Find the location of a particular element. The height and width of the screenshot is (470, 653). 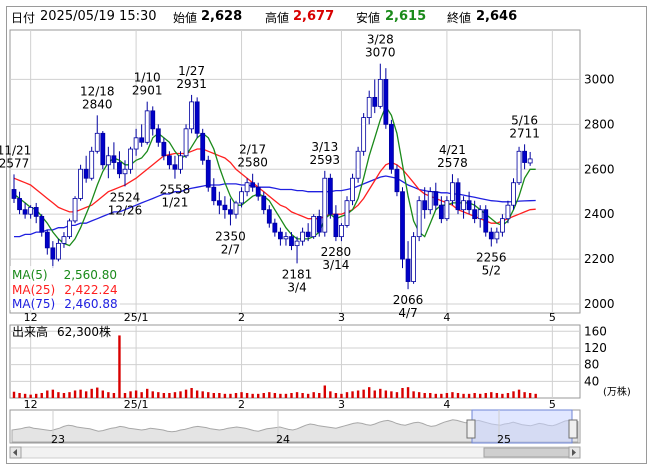

legend-ma5: MA(5) 2,560.80 is located at coordinates (64, 275).